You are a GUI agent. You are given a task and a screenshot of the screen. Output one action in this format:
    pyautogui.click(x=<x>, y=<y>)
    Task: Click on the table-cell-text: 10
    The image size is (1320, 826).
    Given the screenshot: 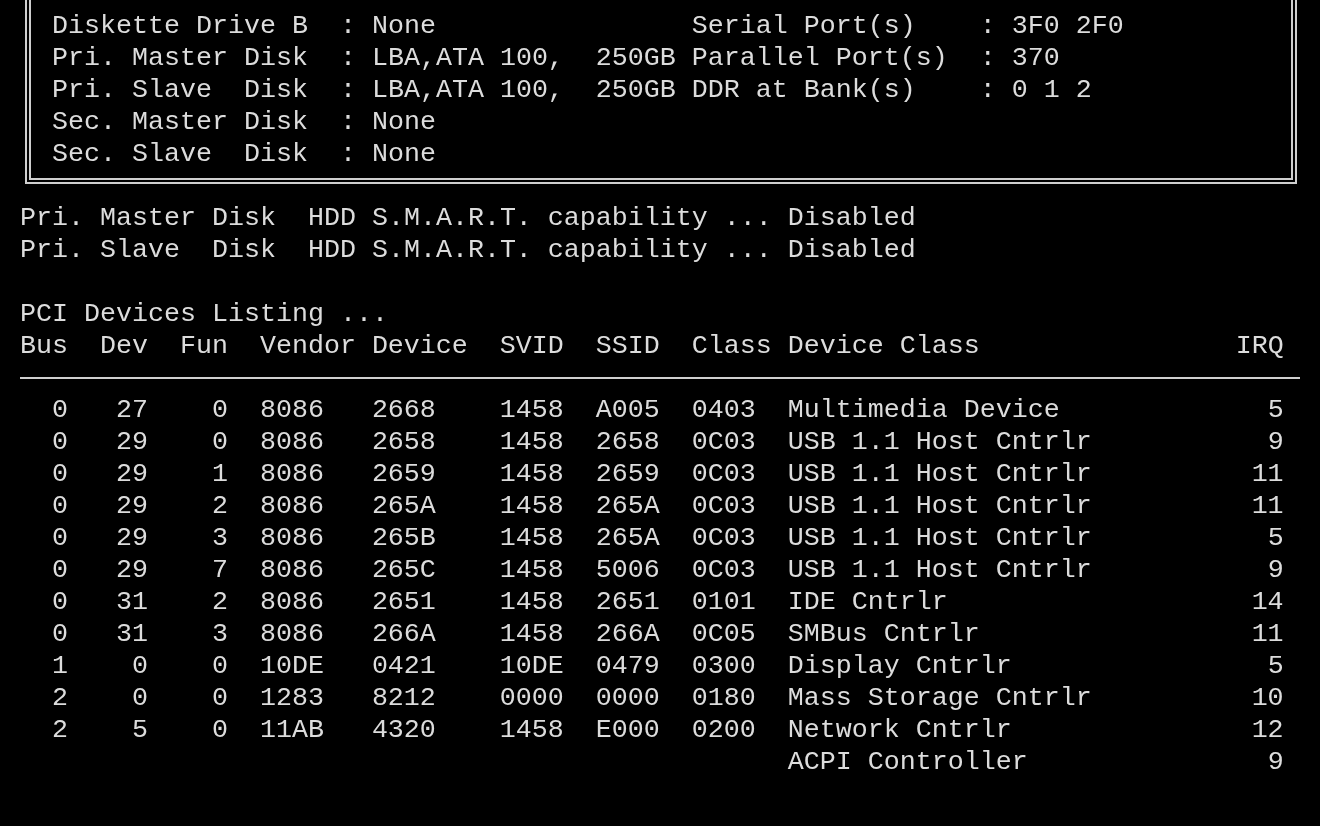 What is the action you would take?
    pyautogui.click(x=1267, y=698)
    